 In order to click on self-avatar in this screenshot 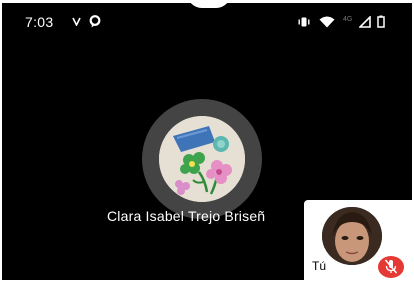, I will do `click(352, 236)`.